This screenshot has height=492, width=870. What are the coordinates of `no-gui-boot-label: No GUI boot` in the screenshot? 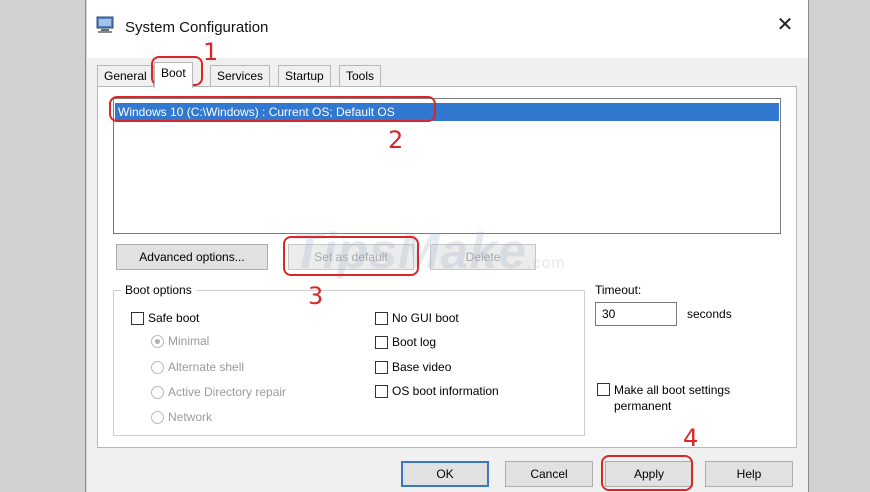 It's located at (425, 318).